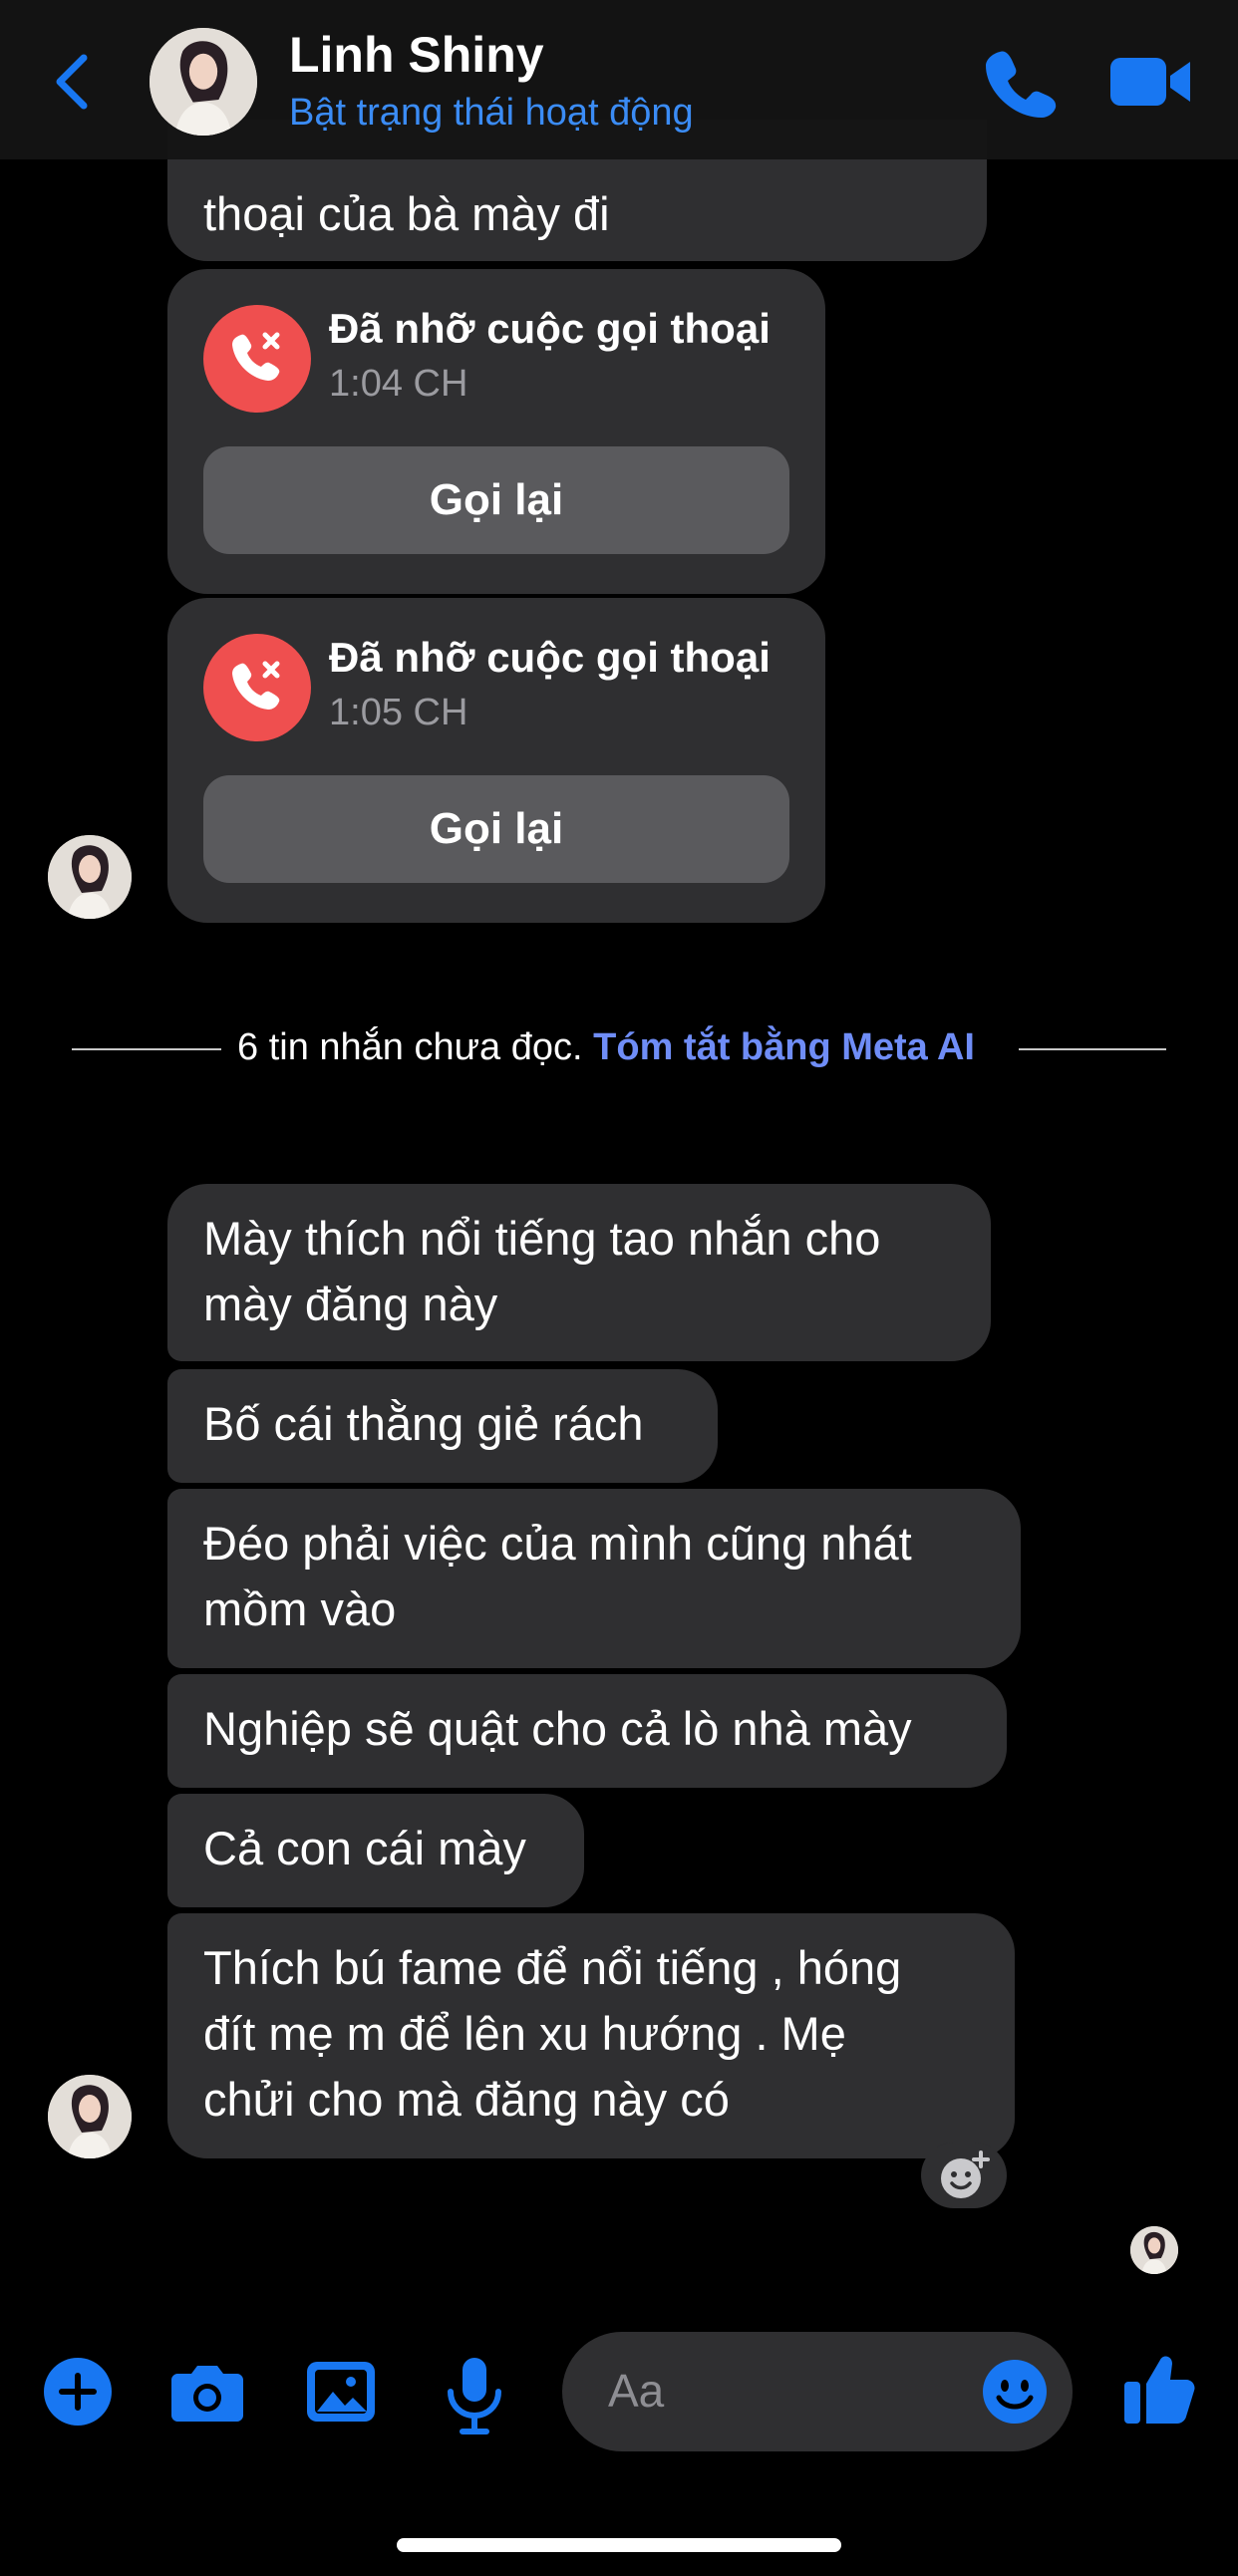 The width and height of the screenshot is (1238, 2576). Describe the element at coordinates (364, 1848) in the screenshot. I see `message-text: Cả con cái mày` at that location.